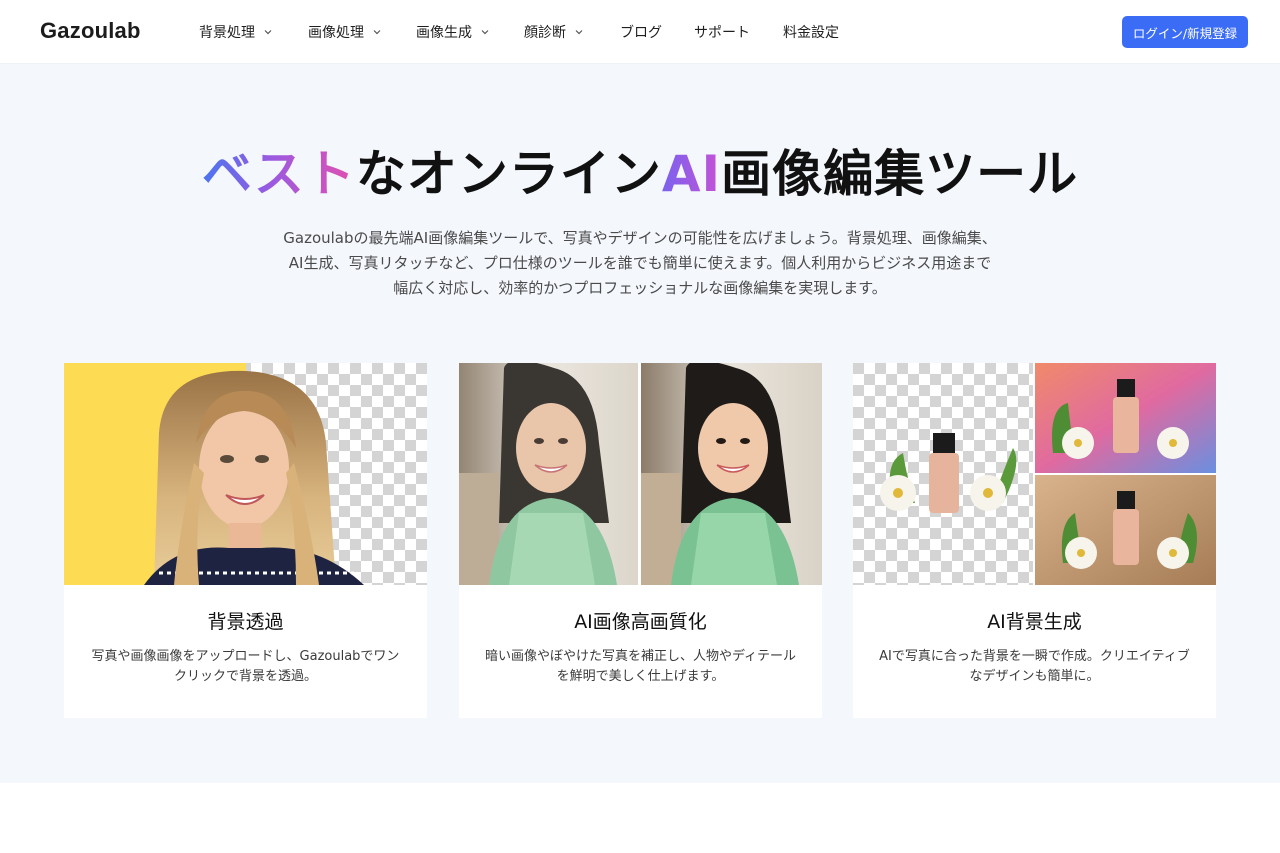 The width and height of the screenshot is (1280, 853). What do you see at coordinates (245, 666) in the screenshot?
I see `card-description: 写真や画像画像をアップロードし、Gazoulabでワンクリックで背景を透過。` at bounding box center [245, 666].